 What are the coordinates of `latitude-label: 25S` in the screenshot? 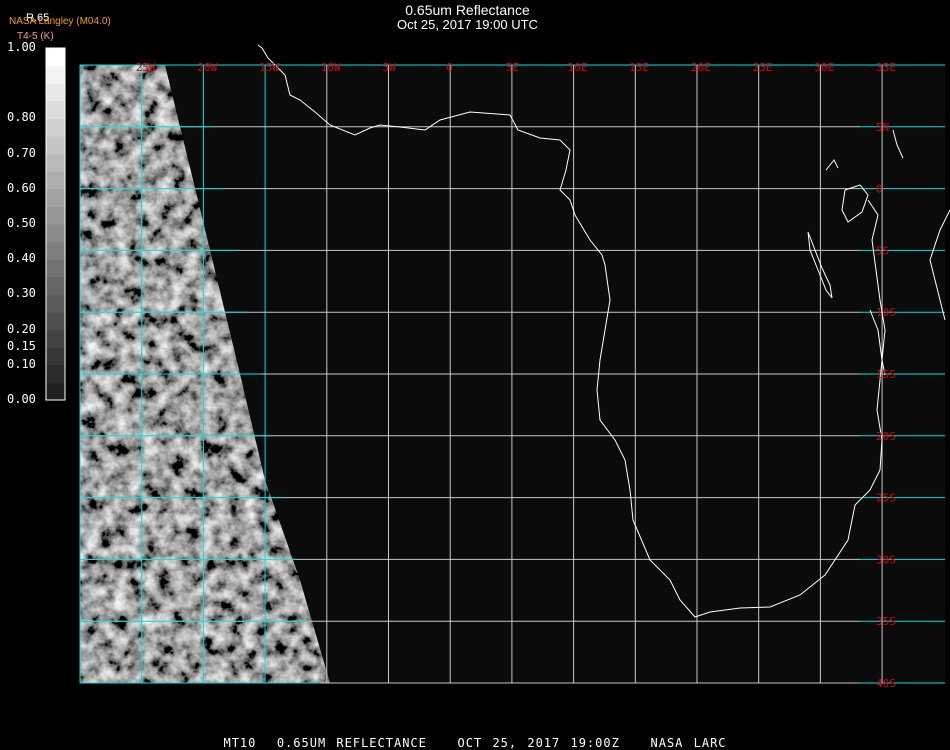 It's located at (886, 498).